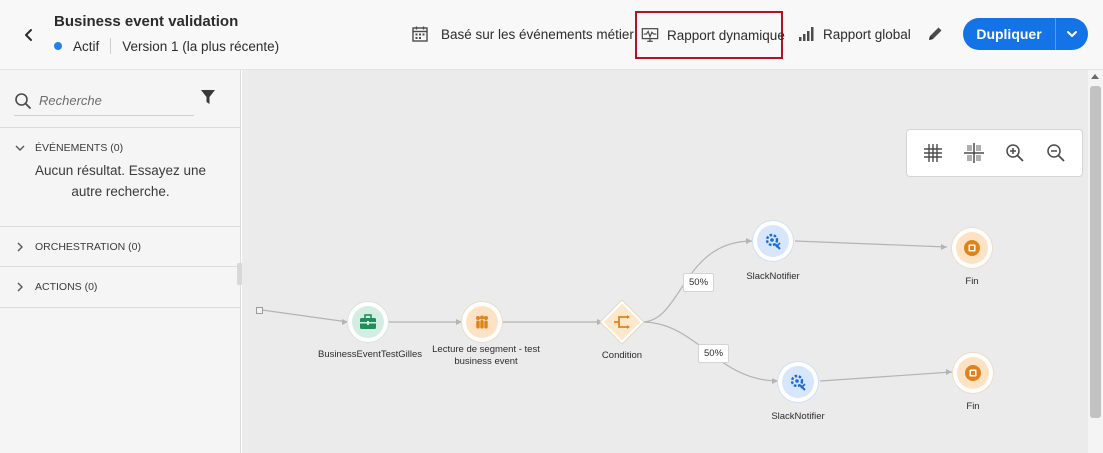 This screenshot has height=453, width=1103. Describe the element at coordinates (537, 34) in the screenshot. I see `business-events-label: Basé sur les événements métier` at that location.